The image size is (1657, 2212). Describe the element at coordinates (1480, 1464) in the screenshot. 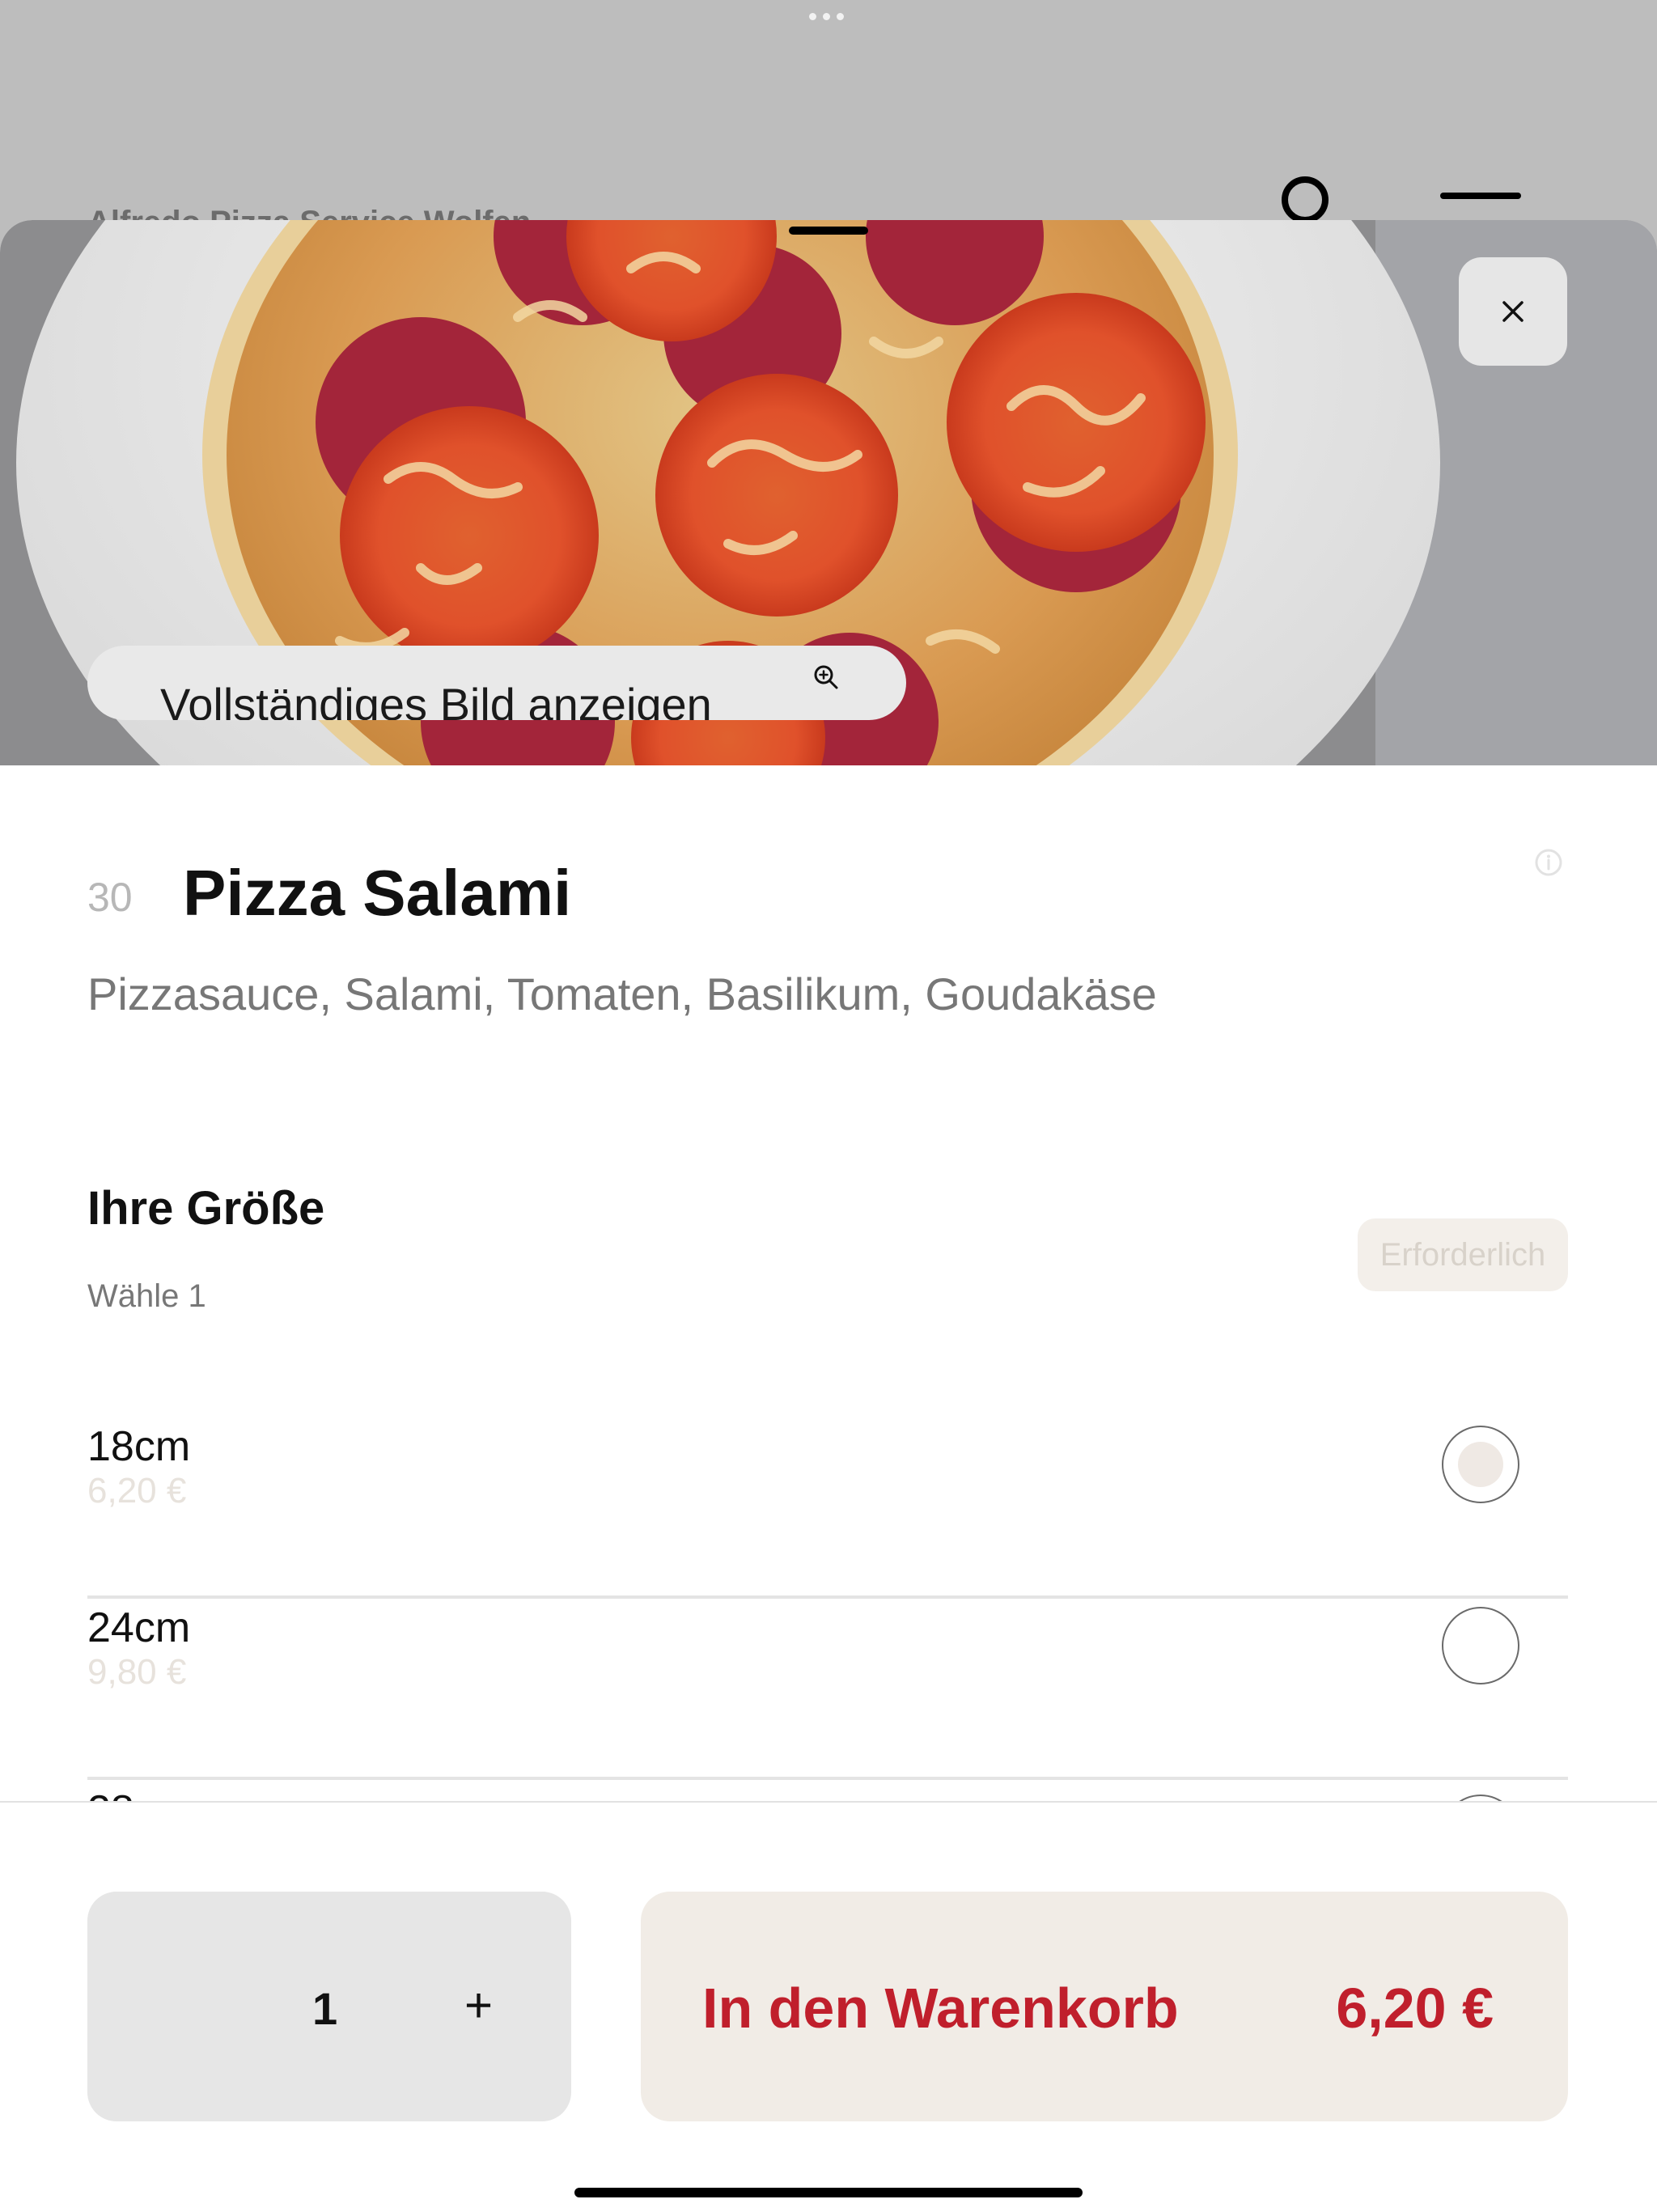

I see `size-radio-18cm` at that location.